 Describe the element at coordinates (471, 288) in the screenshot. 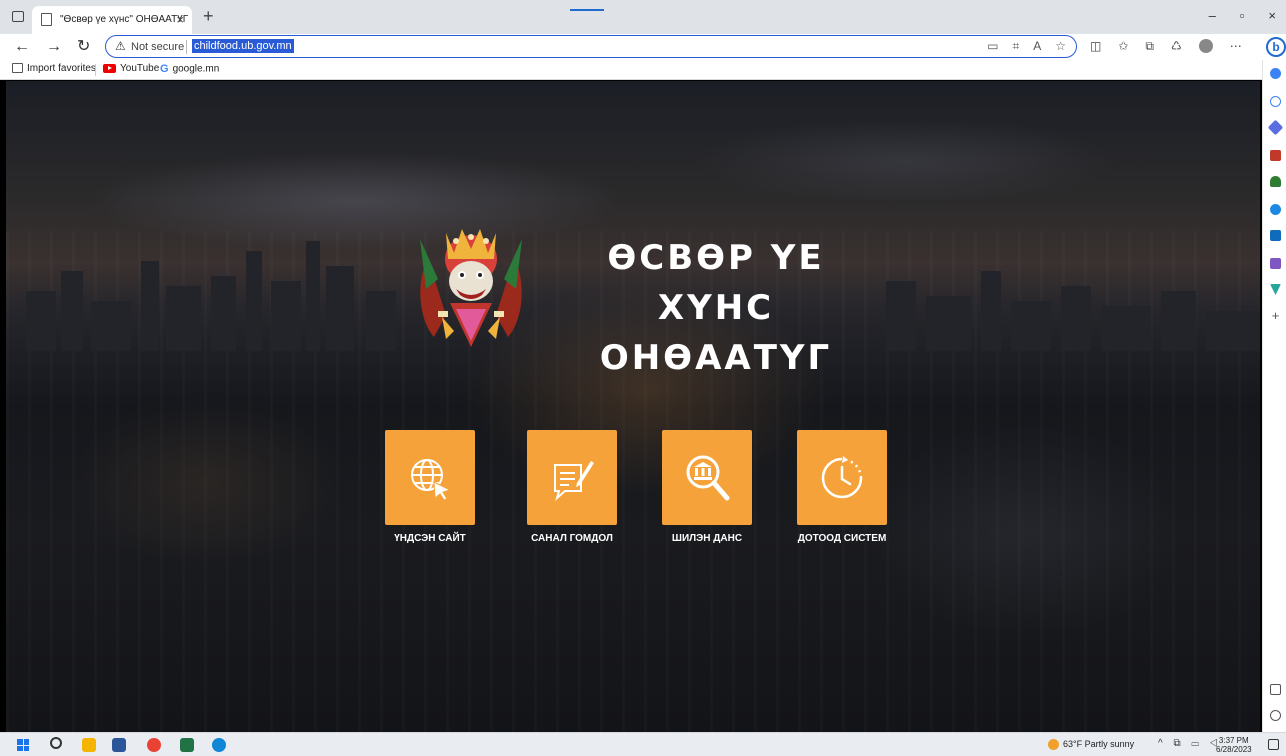

I see `emblem-logo` at that location.